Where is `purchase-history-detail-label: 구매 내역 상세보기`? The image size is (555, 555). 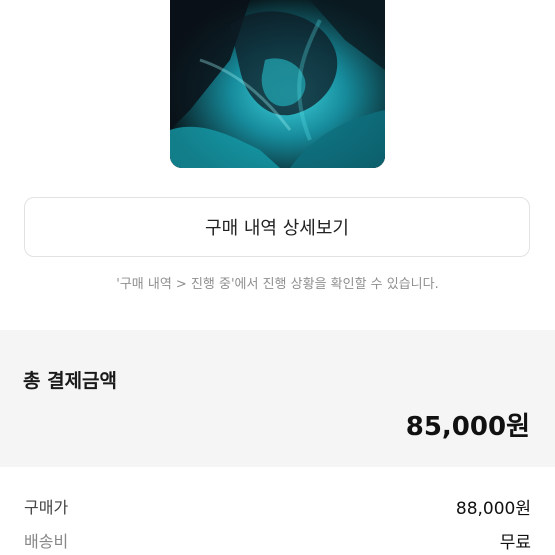 purchase-history-detail-label: 구매 내역 상세보기 is located at coordinates (277, 228).